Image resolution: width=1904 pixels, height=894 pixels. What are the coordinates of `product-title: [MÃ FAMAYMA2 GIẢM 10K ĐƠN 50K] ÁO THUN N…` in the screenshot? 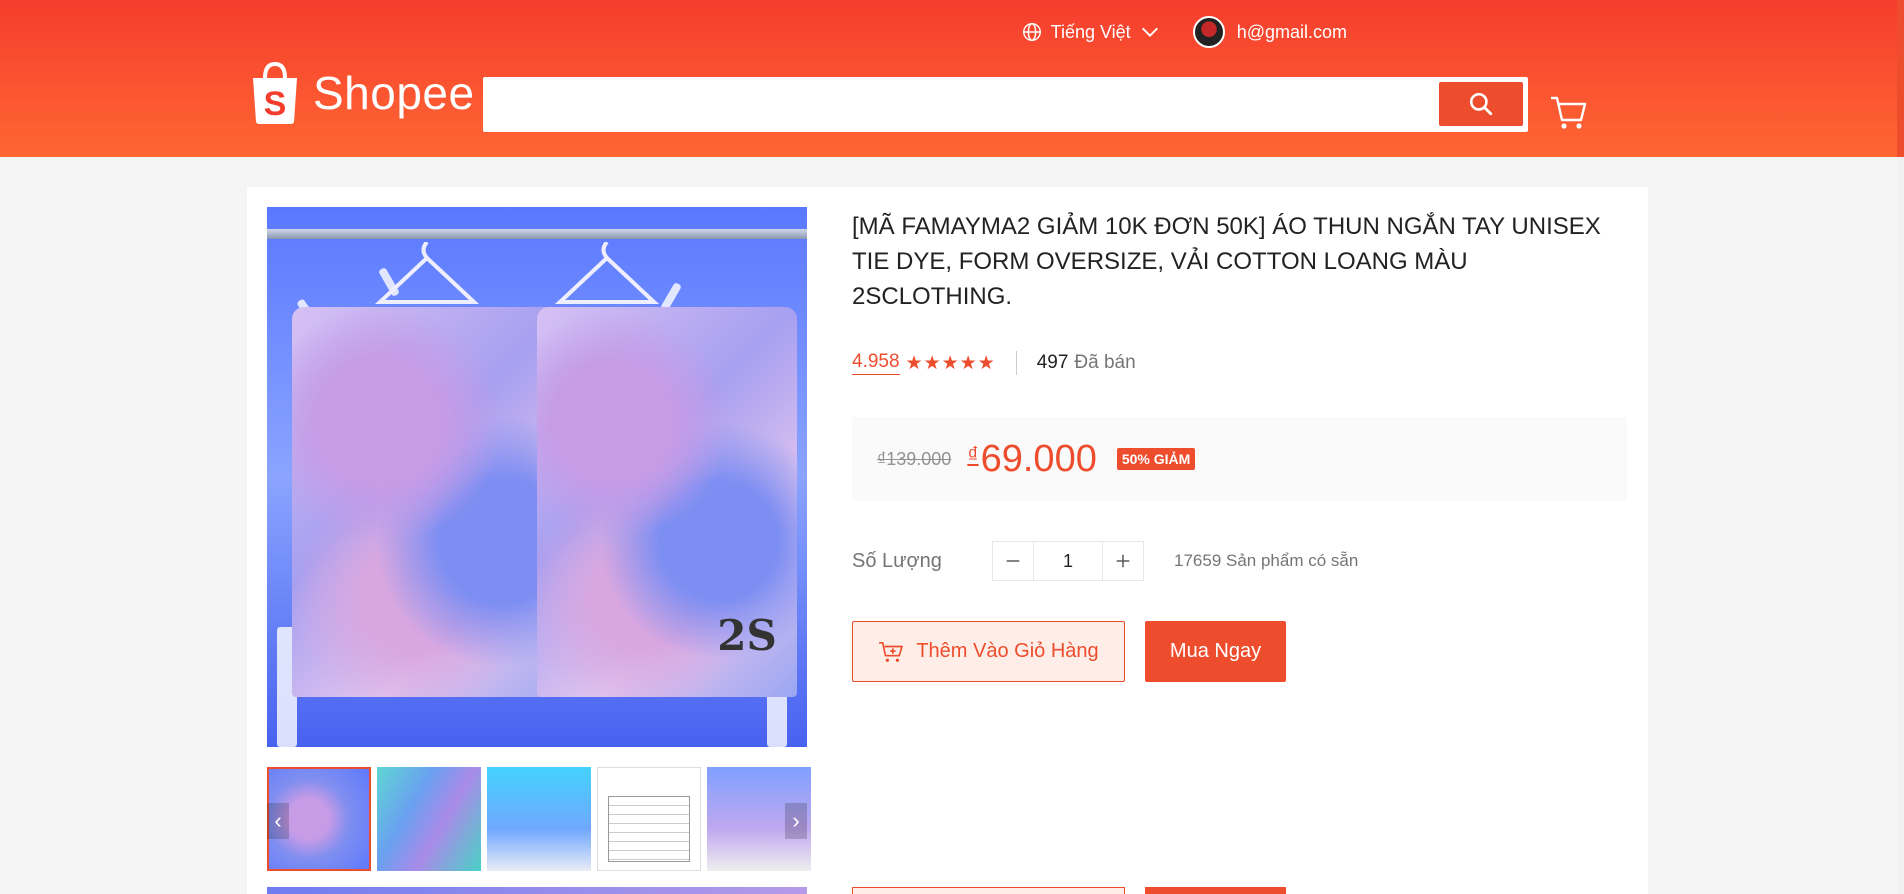 It's located at (1226, 261).